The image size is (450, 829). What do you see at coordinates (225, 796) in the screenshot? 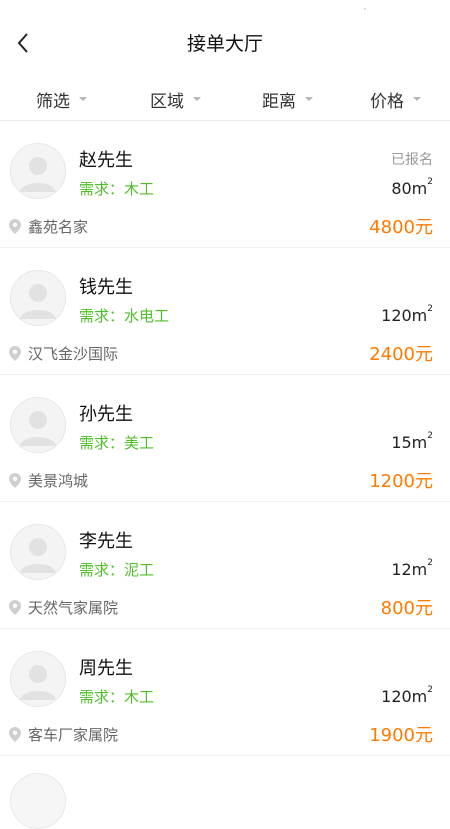
I see `order-card-partial` at bounding box center [225, 796].